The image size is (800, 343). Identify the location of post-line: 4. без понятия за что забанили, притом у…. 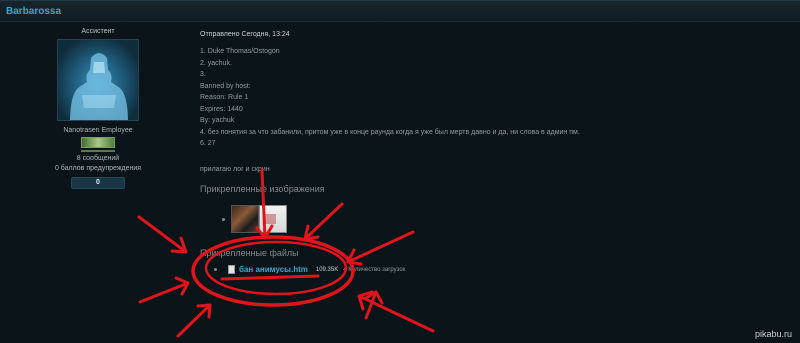
(390, 132).